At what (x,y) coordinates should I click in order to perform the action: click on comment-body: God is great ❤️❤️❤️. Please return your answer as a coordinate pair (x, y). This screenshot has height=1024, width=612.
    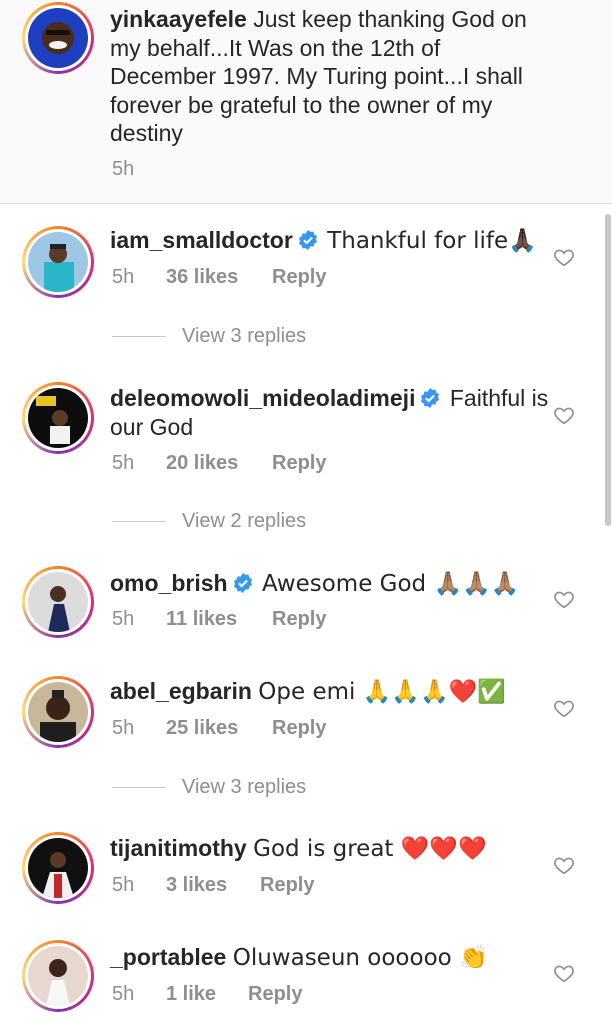
    Looking at the image, I should click on (370, 849).